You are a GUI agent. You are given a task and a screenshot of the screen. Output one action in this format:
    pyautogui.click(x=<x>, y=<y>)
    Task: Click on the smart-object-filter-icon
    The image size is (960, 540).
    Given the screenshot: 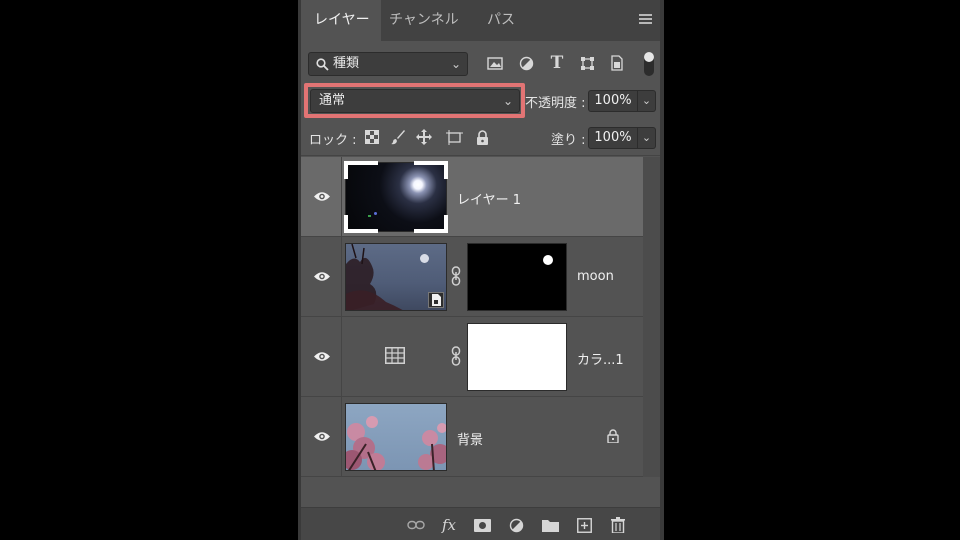 What is the action you would take?
    pyautogui.click(x=617, y=63)
    